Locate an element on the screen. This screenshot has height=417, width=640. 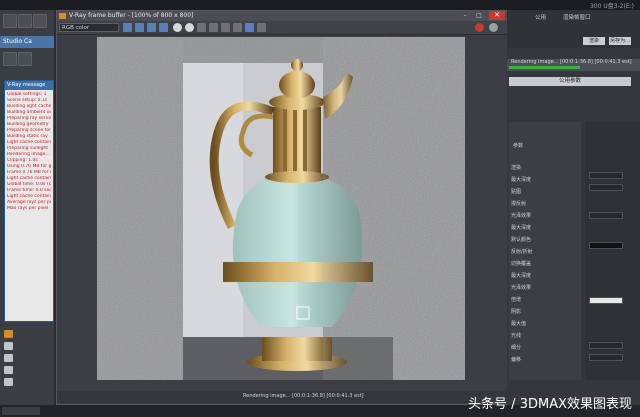
log-line: Building ambient occ is located at coordinates (29, 112).